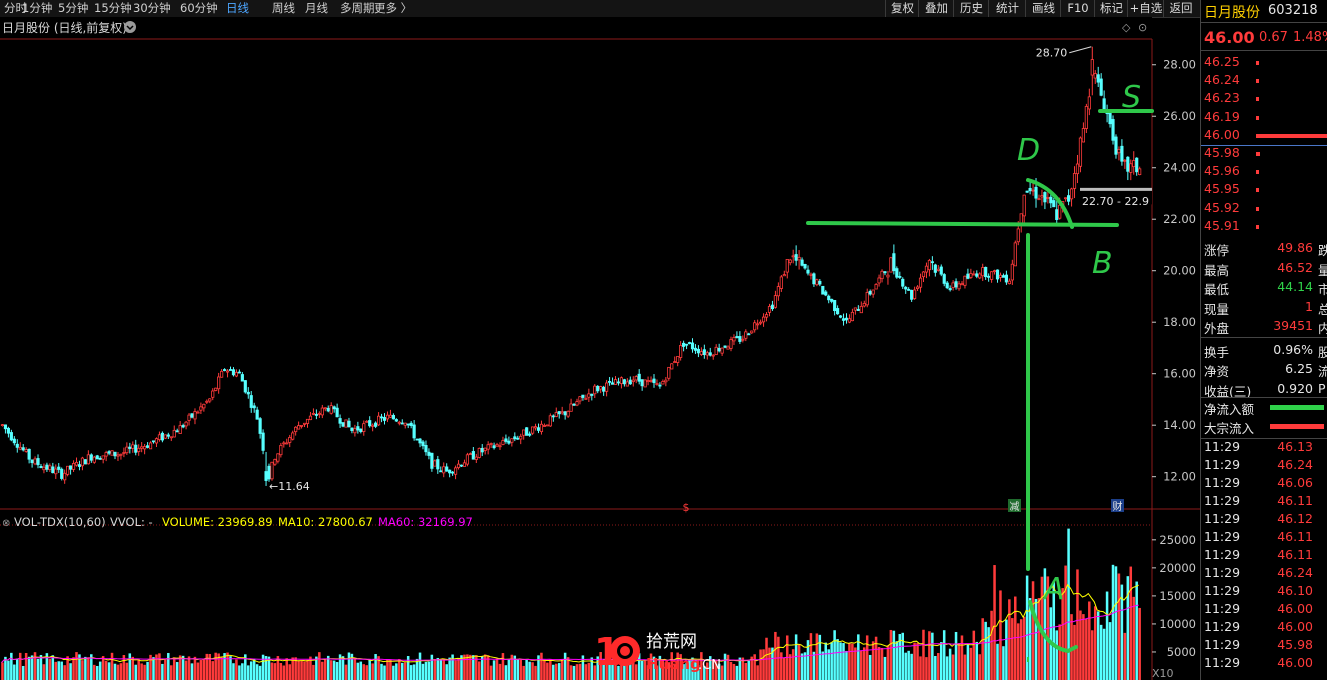 The image size is (1327, 680). Describe the element at coordinates (113, 8) in the screenshot. I see `period-tab-3: 15分钟` at that location.